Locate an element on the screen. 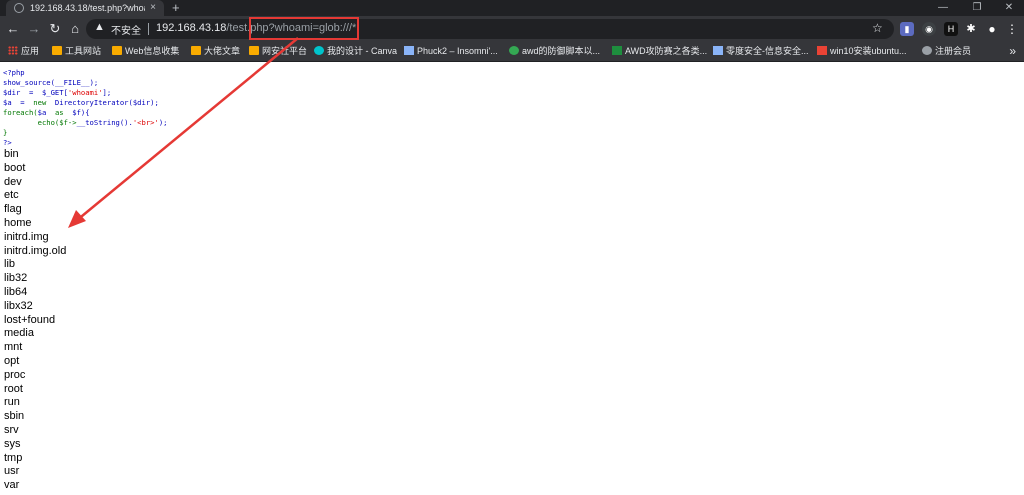 Image resolution: width=1024 pixels, height=495 pixels. annotation-arrow is located at coordinates (183, 132).